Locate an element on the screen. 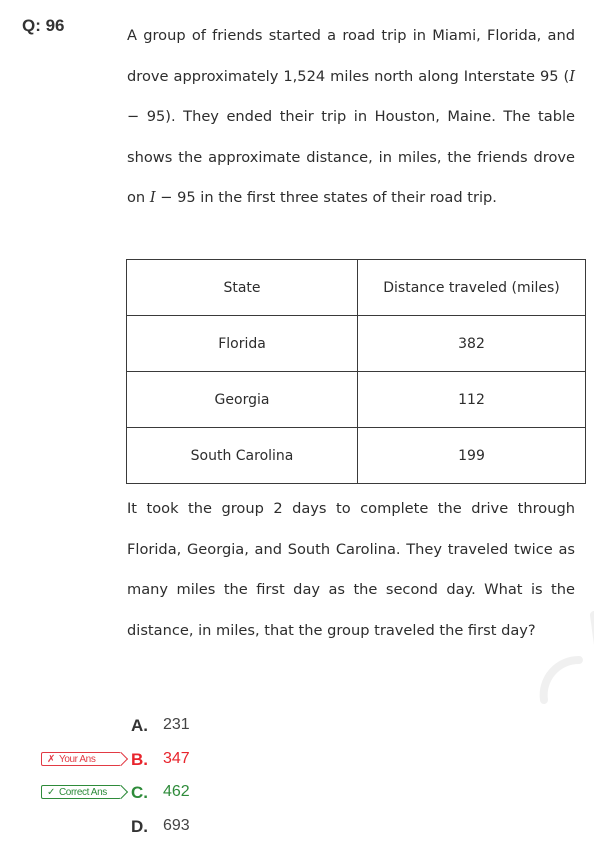 This screenshot has height=862, width=594. choice-c: ✓ Correct Ans C. 462 is located at coordinates (297, 796).